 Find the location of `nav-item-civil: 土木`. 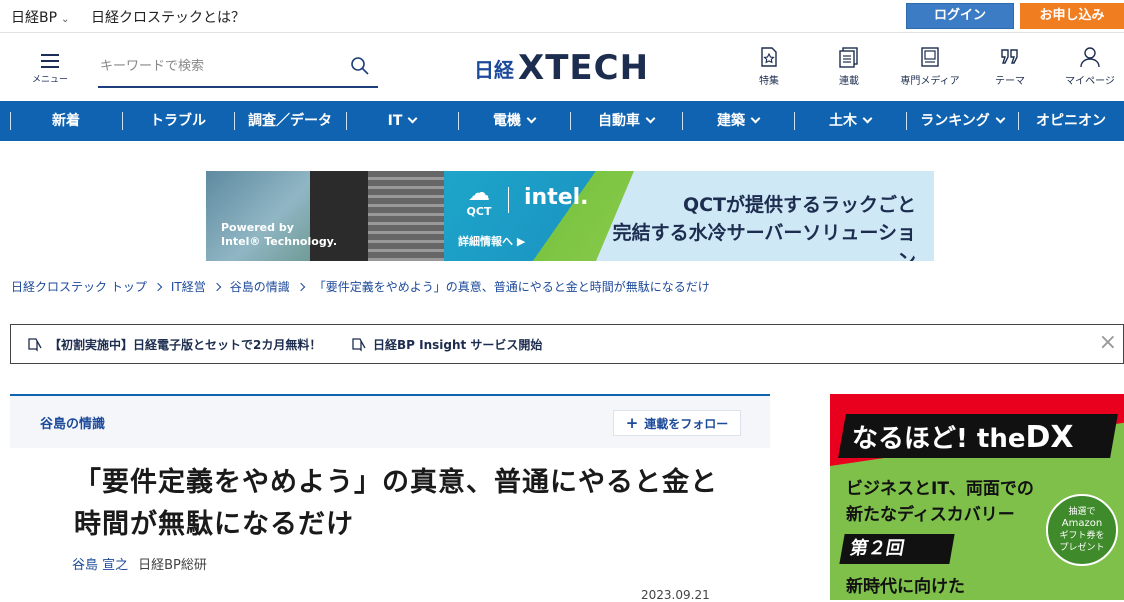

nav-item-civil: 土木 is located at coordinates (850, 121).